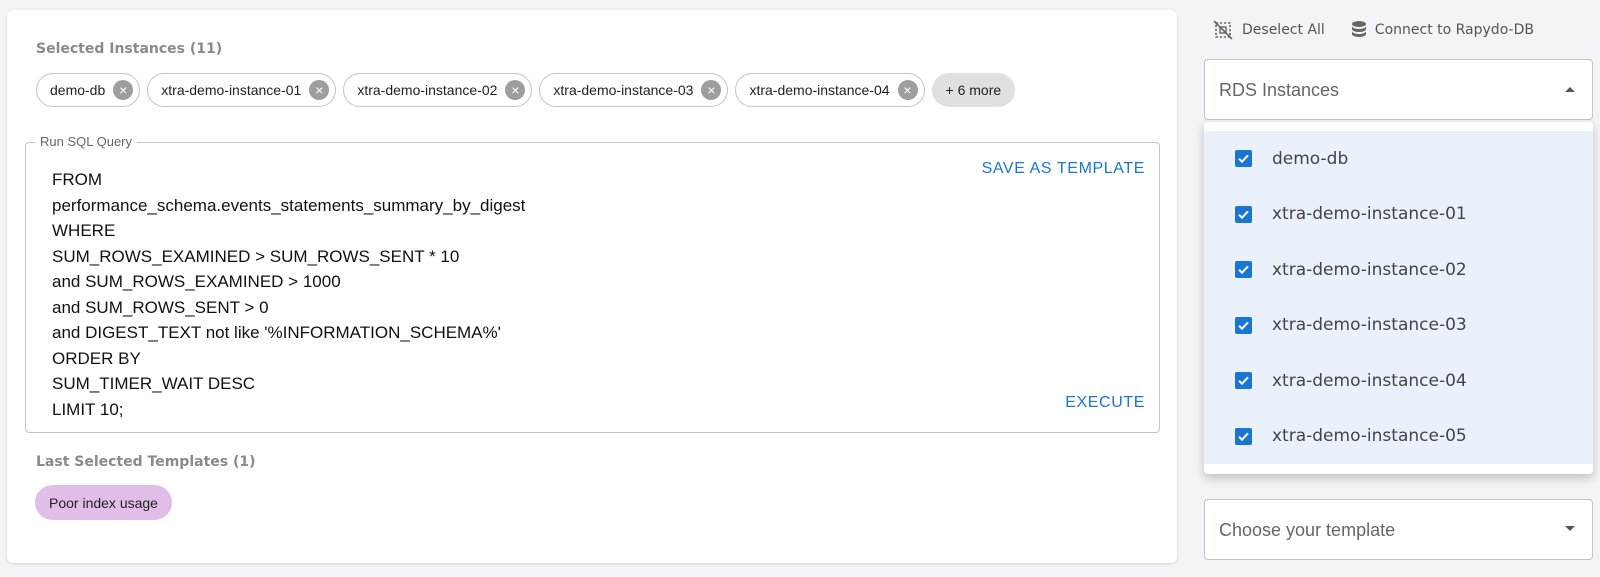  What do you see at coordinates (1369, 214) in the screenshot?
I see `rds-option-label: xtra-demo-instance-01` at bounding box center [1369, 214].